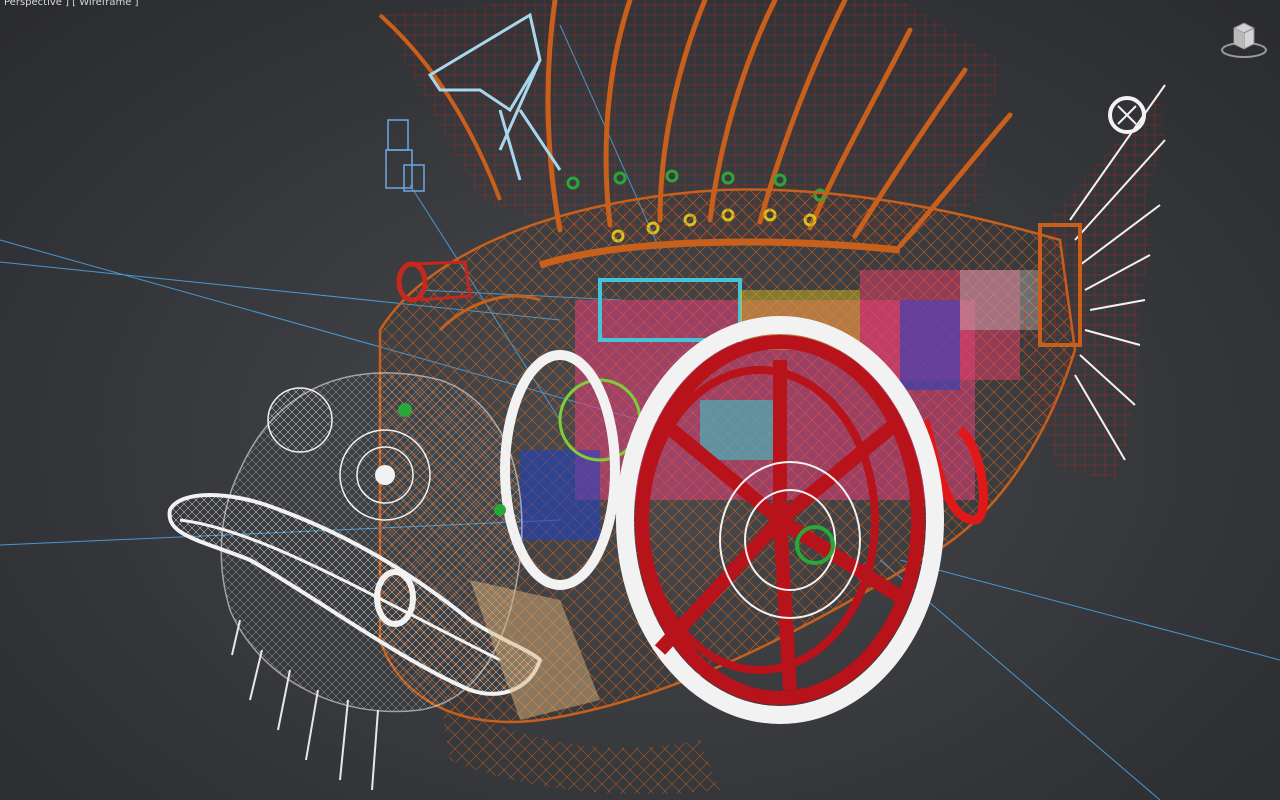 The width and height of the screenshot is (1280, 800). I want to click on viewcube-icon, so click(1244, 38).